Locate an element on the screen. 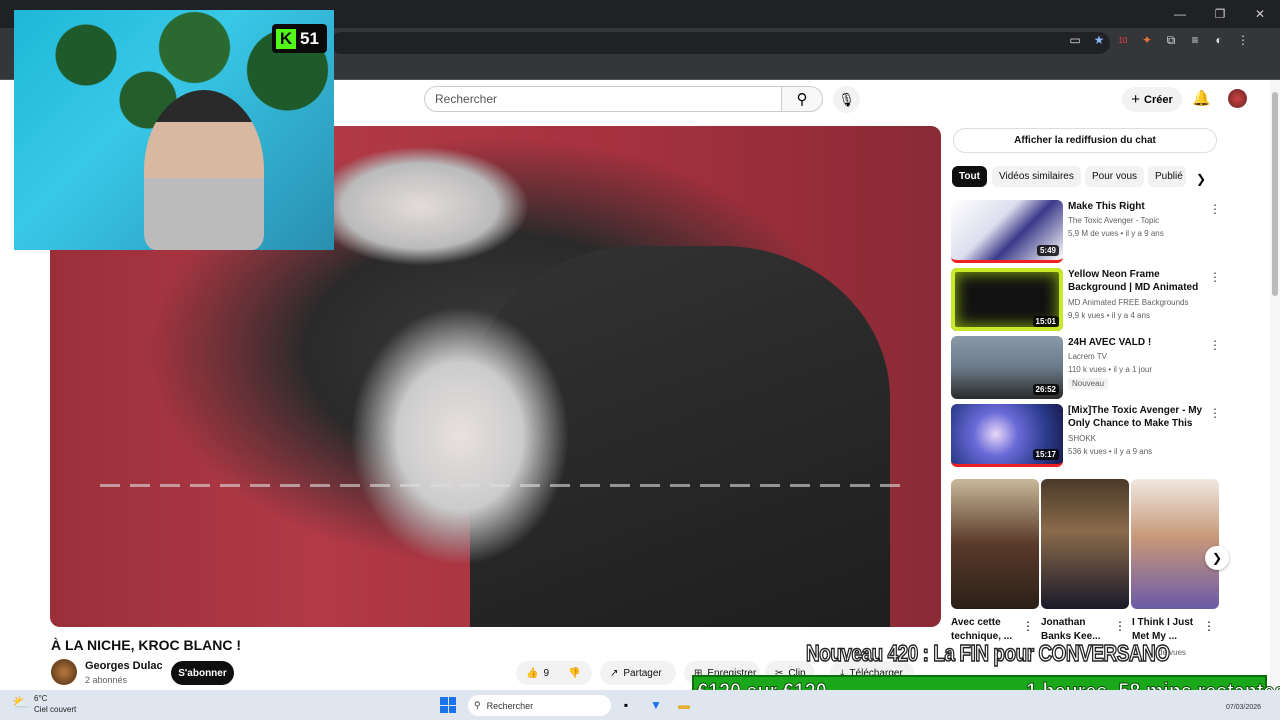  profile-icon: ◐ is located at coordinates (1219, 40).